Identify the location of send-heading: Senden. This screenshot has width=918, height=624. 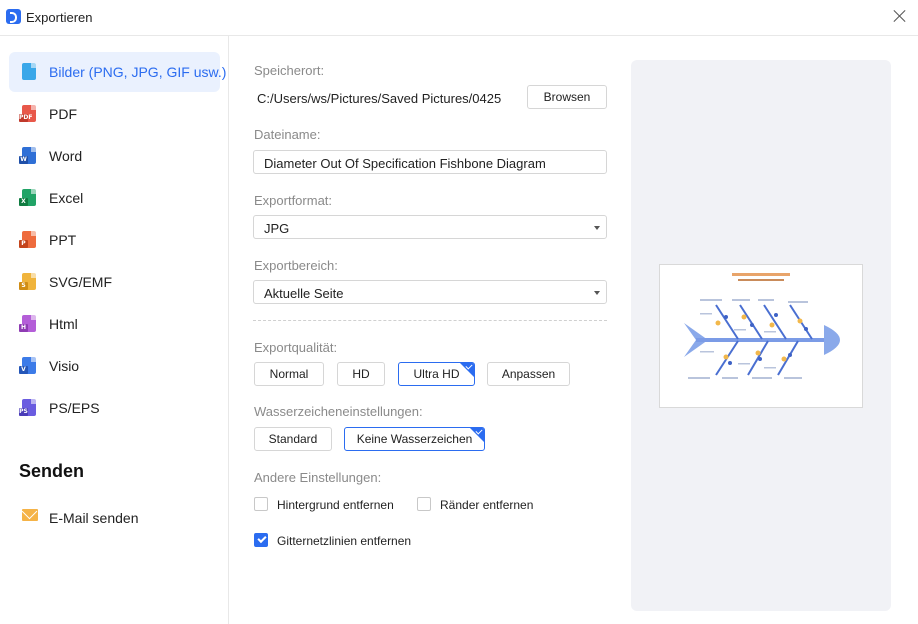
(52, 471).